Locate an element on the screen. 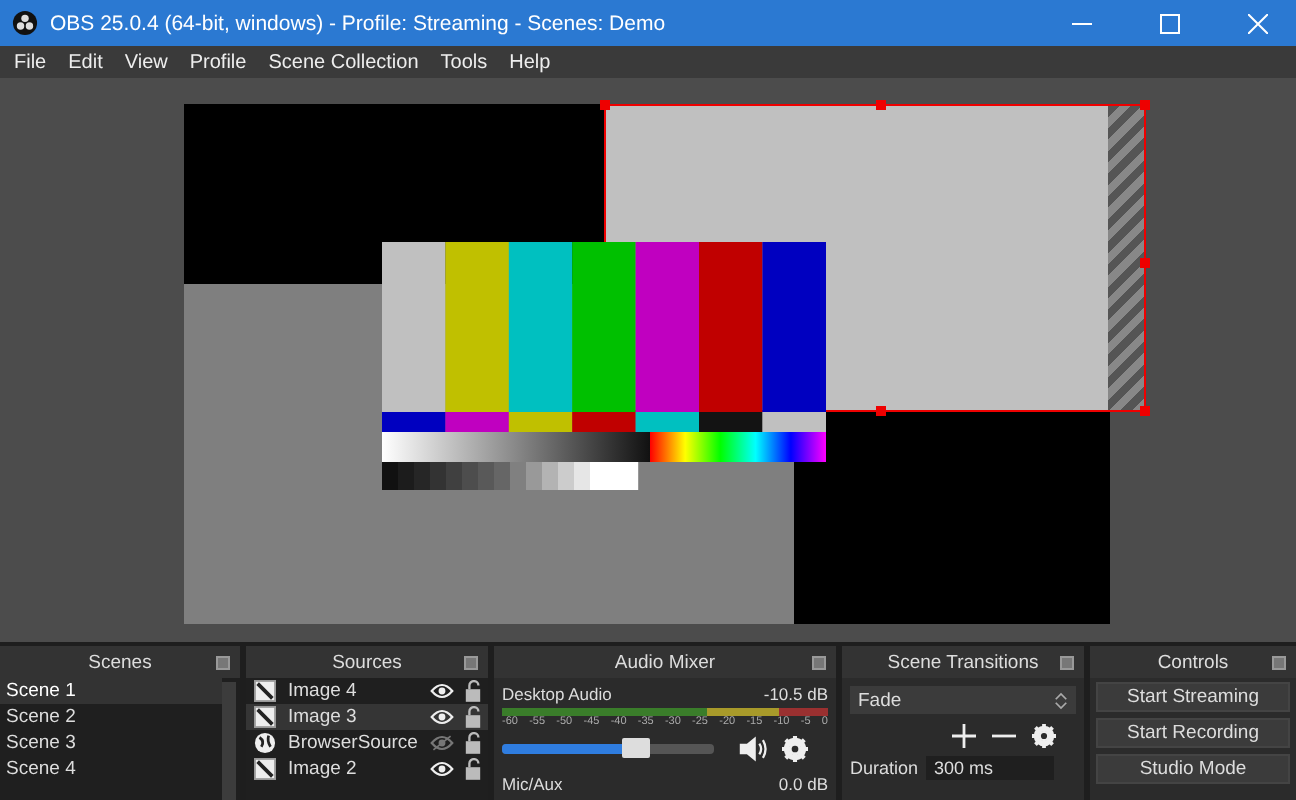 The image size is (1296, 800). volume-reading: 0.0 dB is located at coordinates (803, 784).